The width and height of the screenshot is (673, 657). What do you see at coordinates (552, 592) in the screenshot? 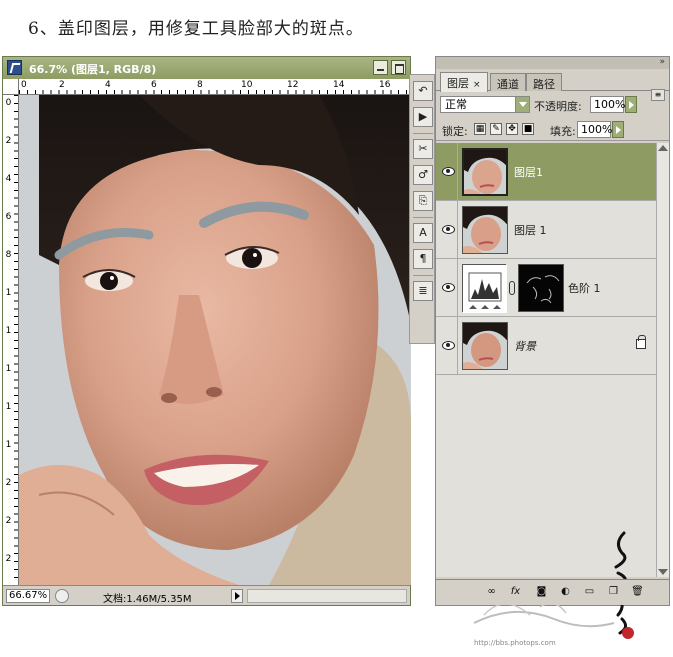
I see `layers-panel-footer: ∞ fx ◙ ◐ ▭ ❐ 🗑` at bounding box center [552, 592].